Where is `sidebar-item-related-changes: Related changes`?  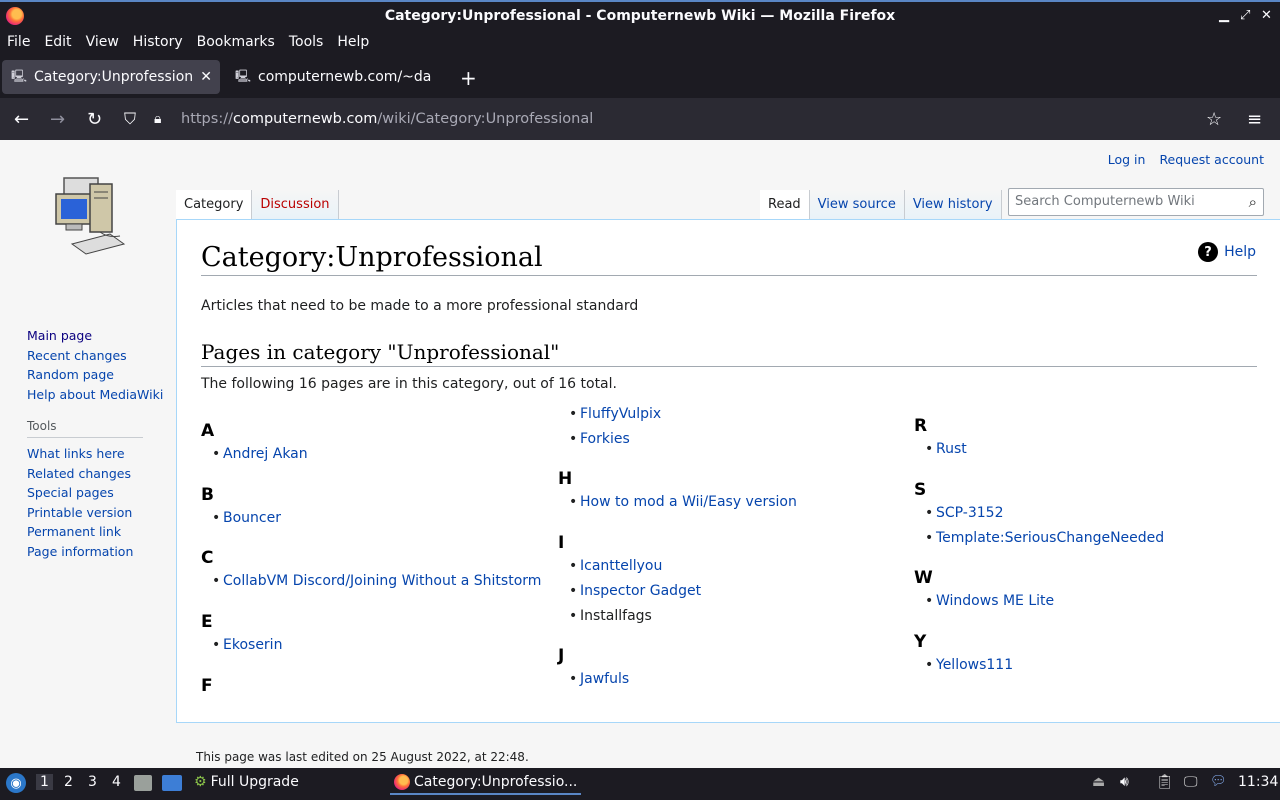
sidebar-item-related-changes: Related changes is located at coordinates (97, 474).